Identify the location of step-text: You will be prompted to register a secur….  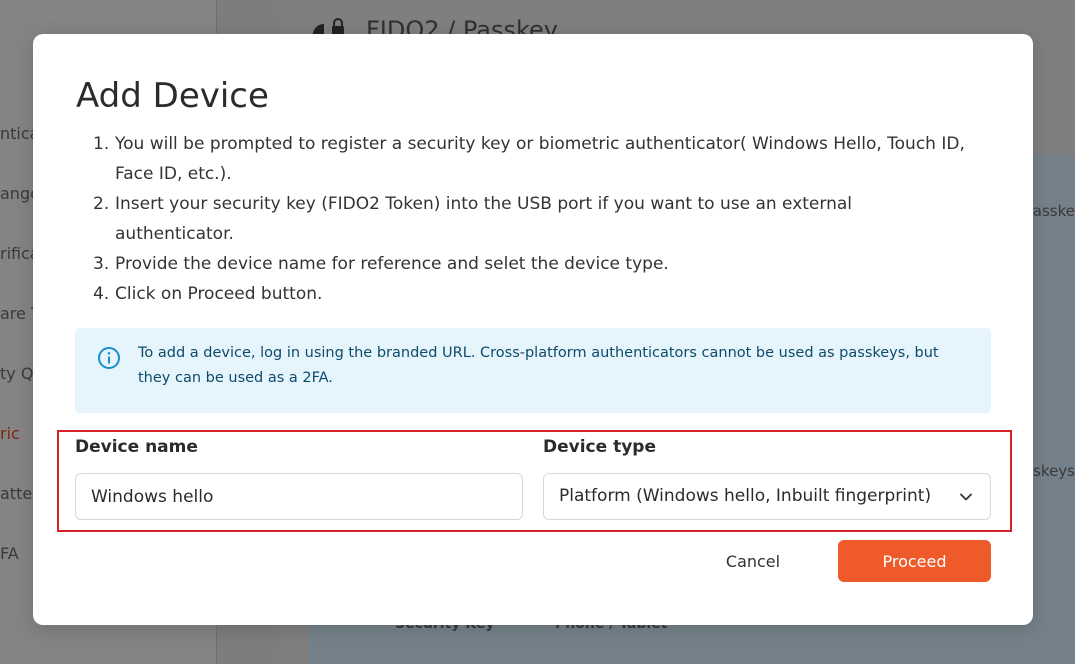
(540, 159).